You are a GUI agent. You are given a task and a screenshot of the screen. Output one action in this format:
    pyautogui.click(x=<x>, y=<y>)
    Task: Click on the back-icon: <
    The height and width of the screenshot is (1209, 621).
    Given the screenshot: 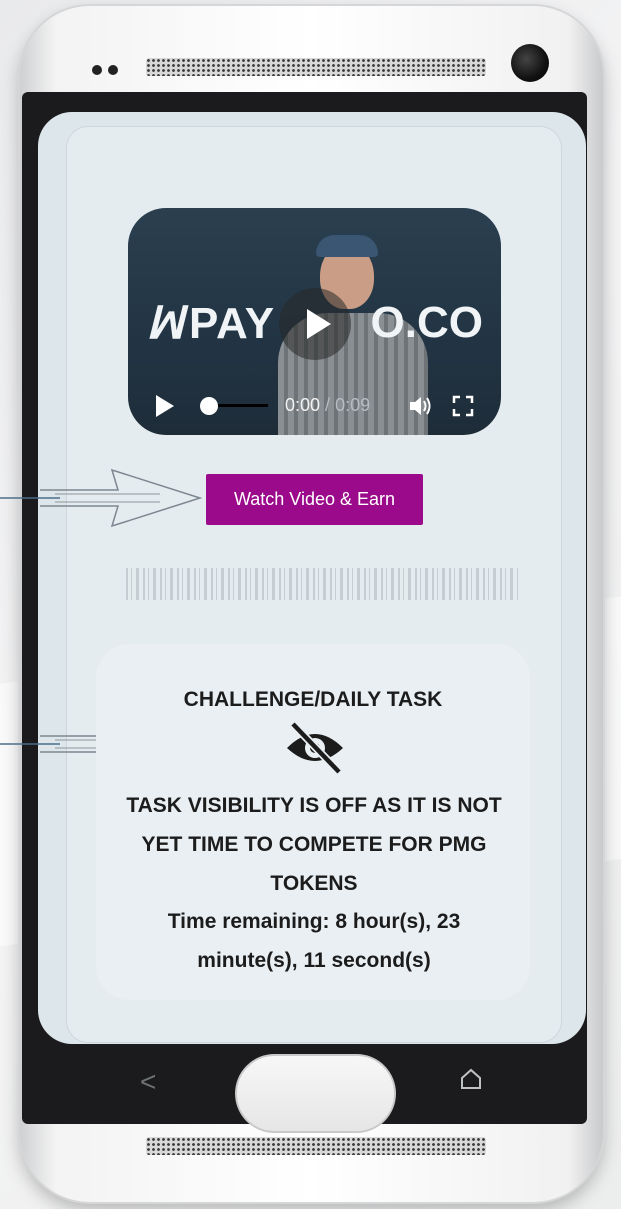 What is the action you would take?
    pyautogui.click(x=148, y=1082)
    